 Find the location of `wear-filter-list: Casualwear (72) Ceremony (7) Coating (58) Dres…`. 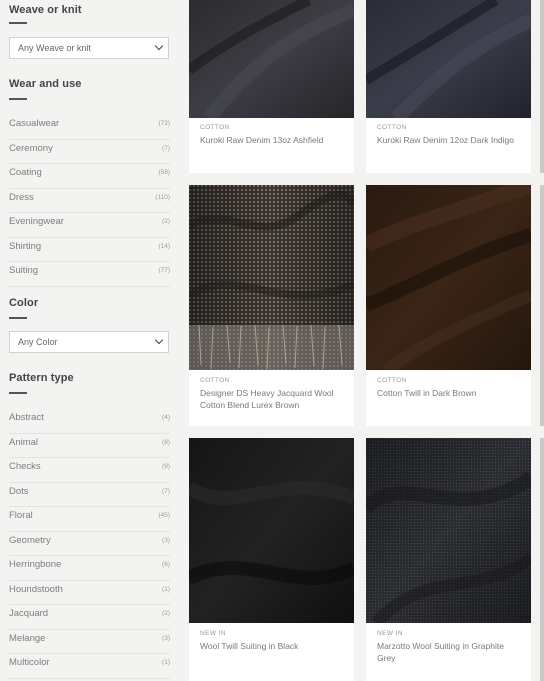

wear-filter-list: Casualwear (72) Ceremony (7) Coating (58) Dres… is located at coordinates (89, 201).